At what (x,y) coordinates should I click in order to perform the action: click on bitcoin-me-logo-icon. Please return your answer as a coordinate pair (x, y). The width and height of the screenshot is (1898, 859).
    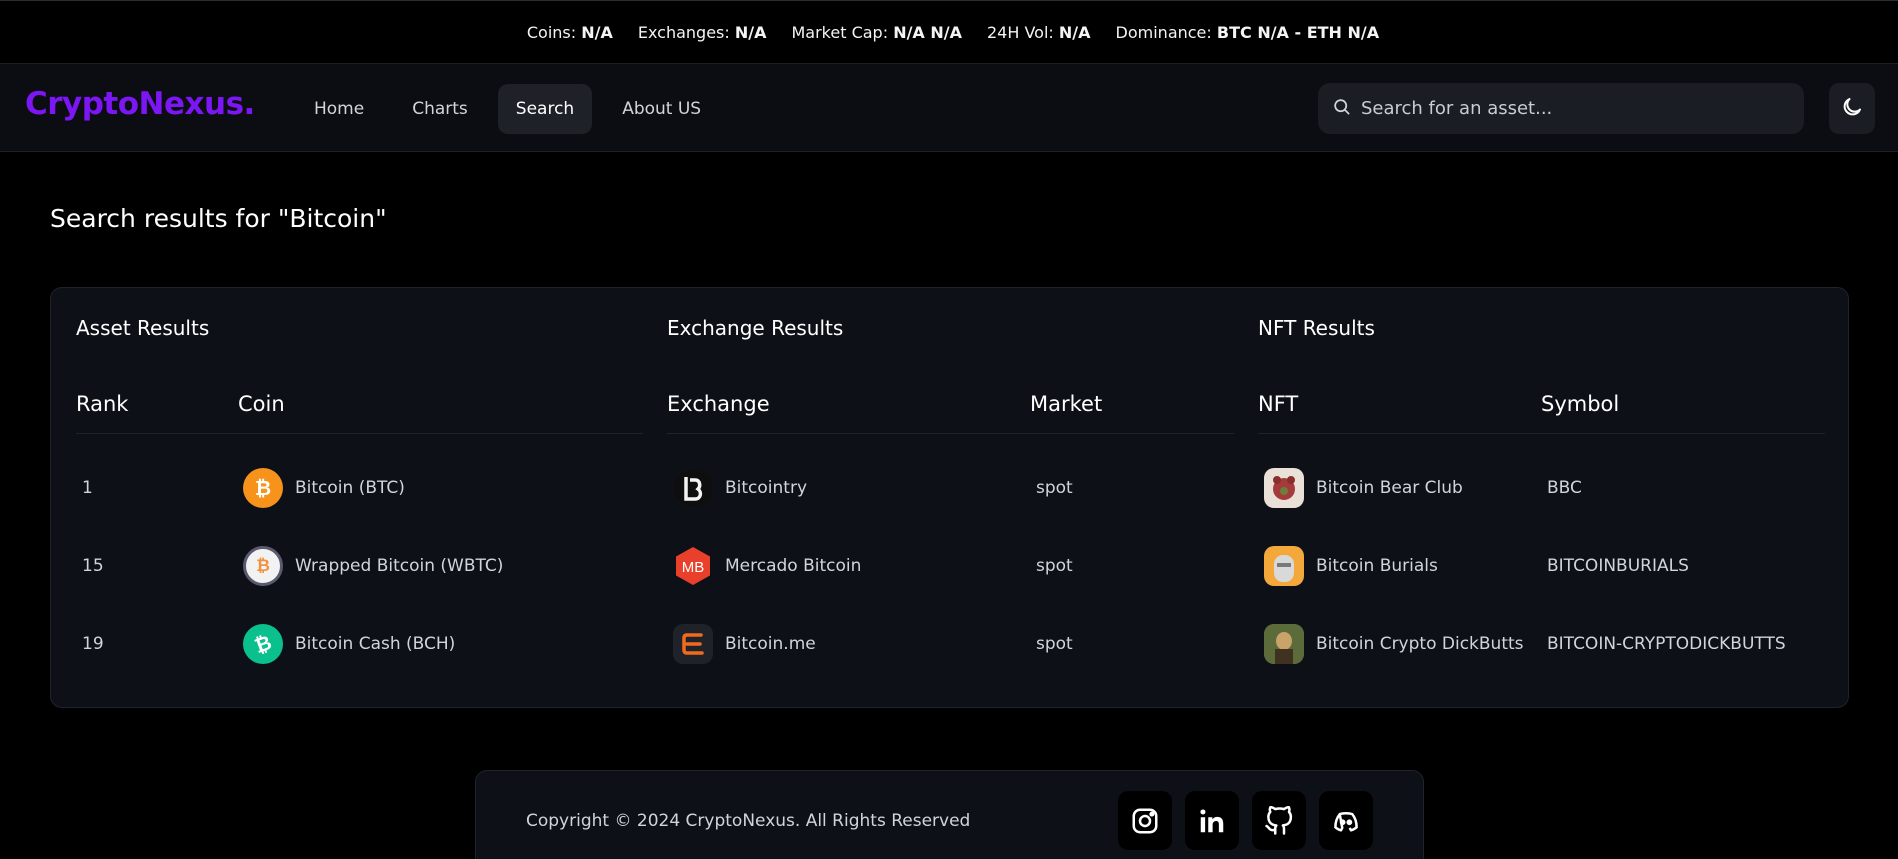
    Looking at the image, I should click on (693, 644).